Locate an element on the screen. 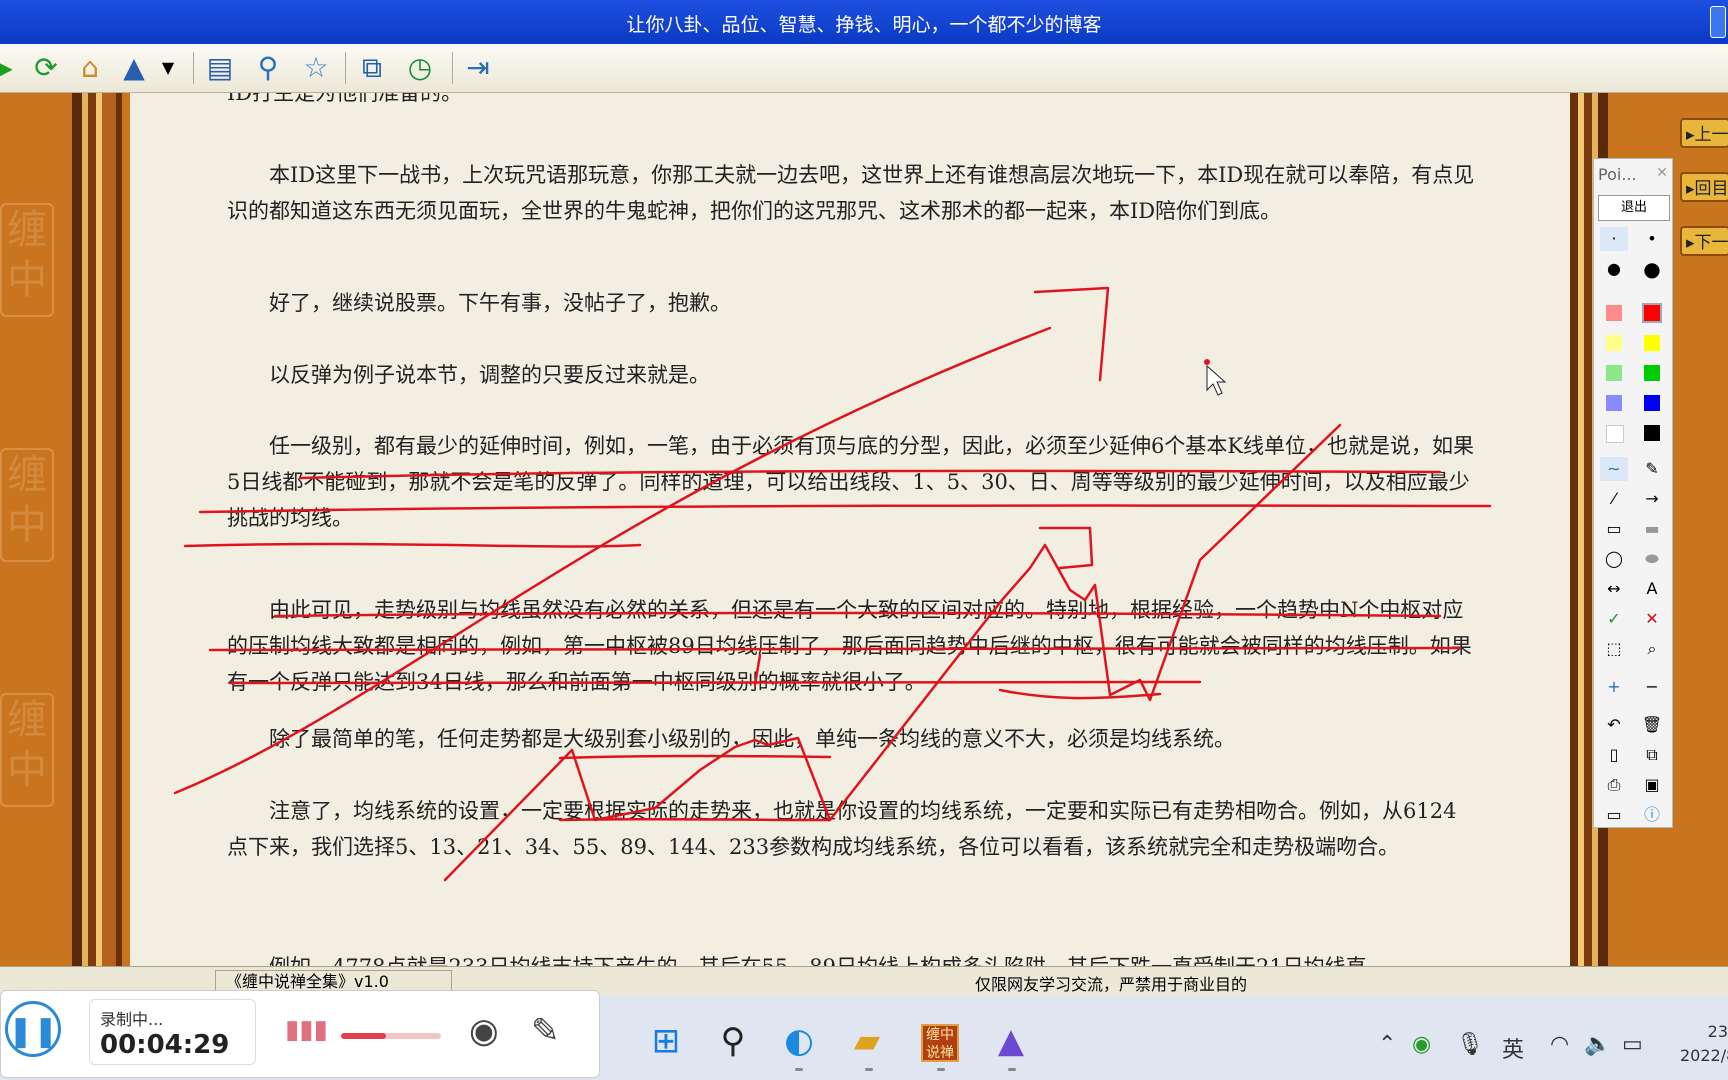 The height and width of the screenshot is (1080, 1728). rectangle-tool-icon: ▭ is located at coordinates (1614, 529).